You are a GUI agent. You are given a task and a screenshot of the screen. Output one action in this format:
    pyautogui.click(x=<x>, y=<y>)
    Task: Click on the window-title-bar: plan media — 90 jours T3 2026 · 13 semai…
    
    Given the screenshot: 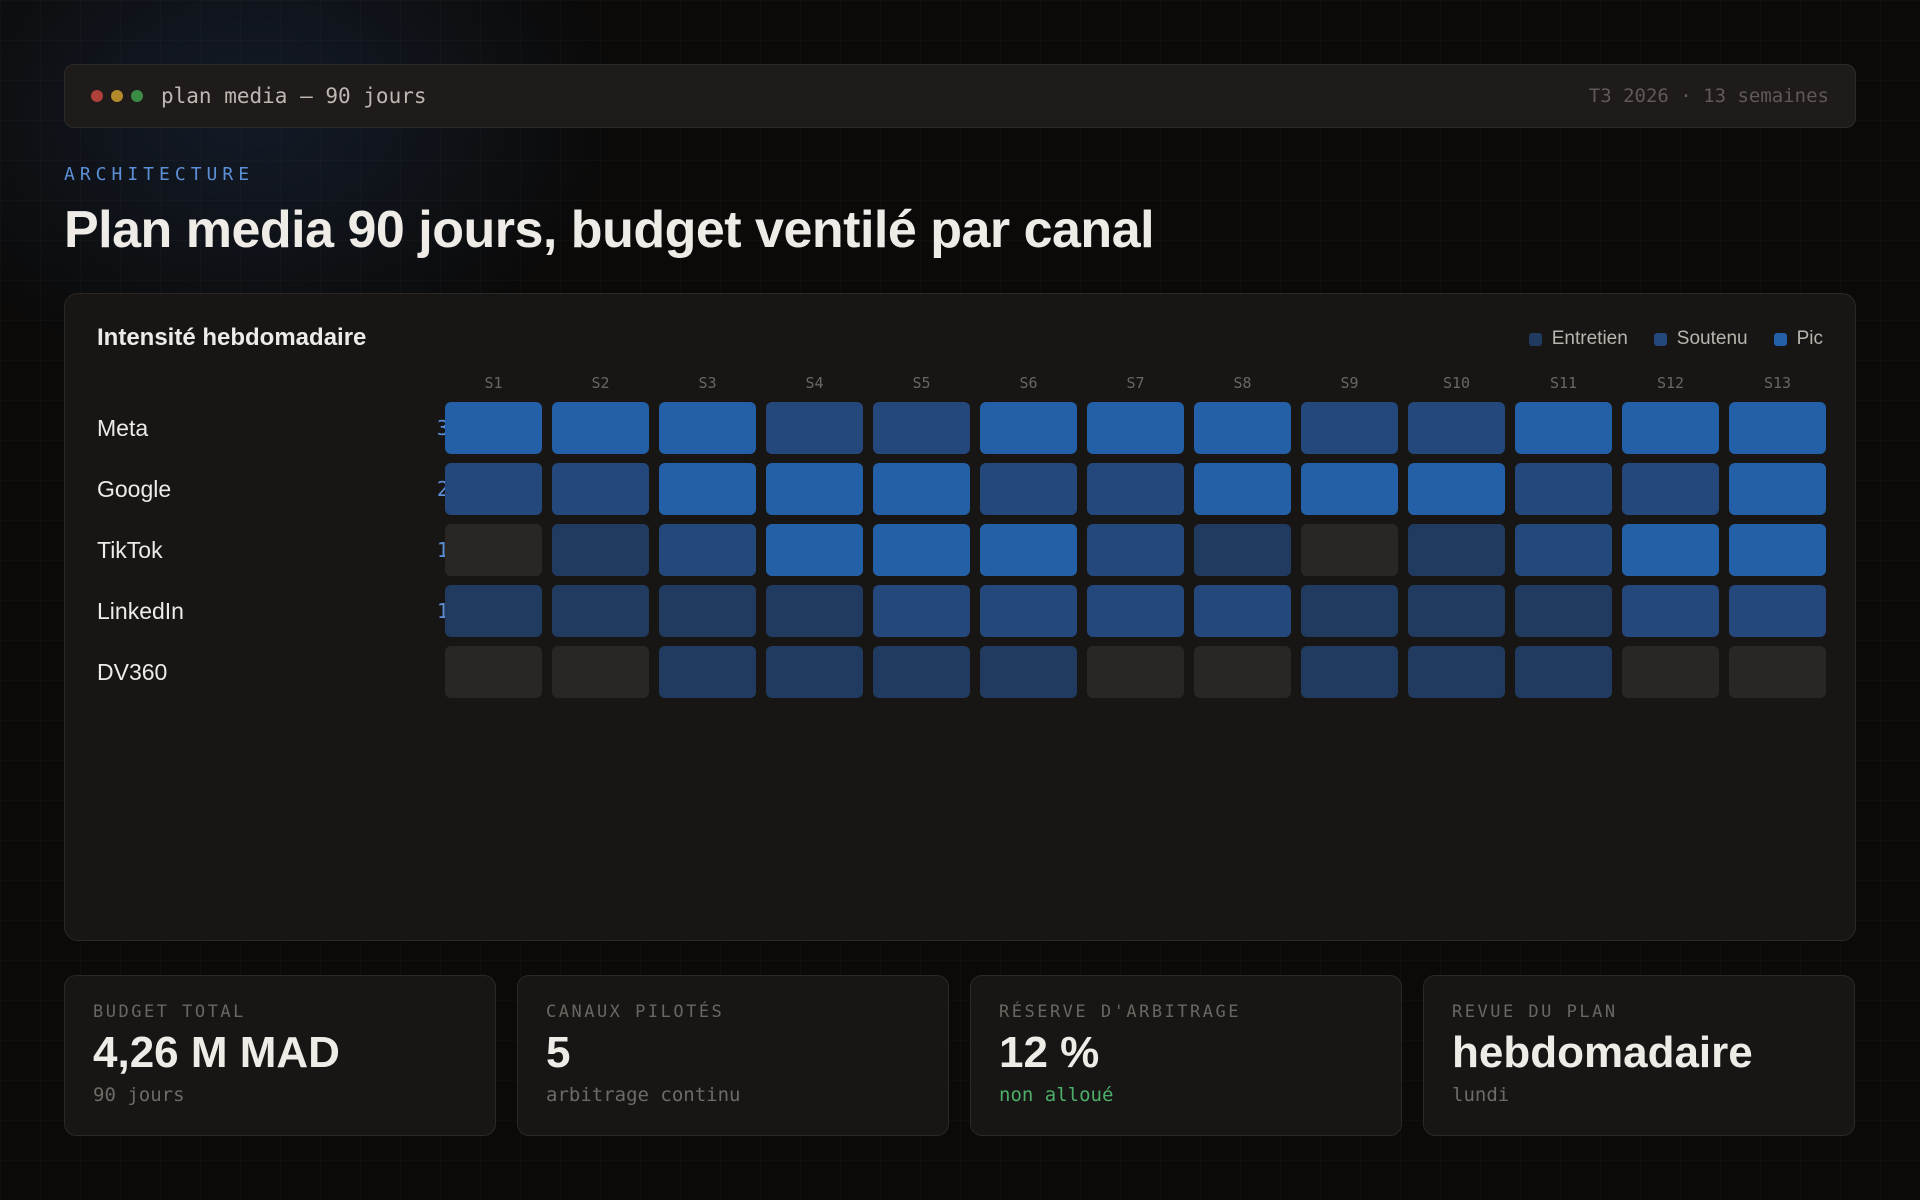 What is the action you would take?
    pyautogui.click(x=960, y=96)
    